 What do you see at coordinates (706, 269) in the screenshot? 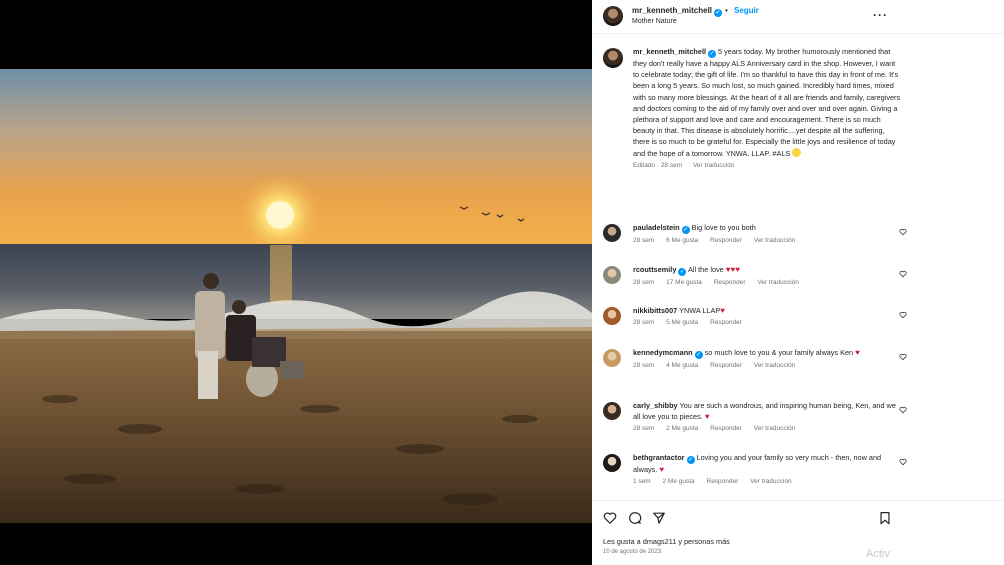
I see `comment-text: All the love` at bounding box center [706, 269].